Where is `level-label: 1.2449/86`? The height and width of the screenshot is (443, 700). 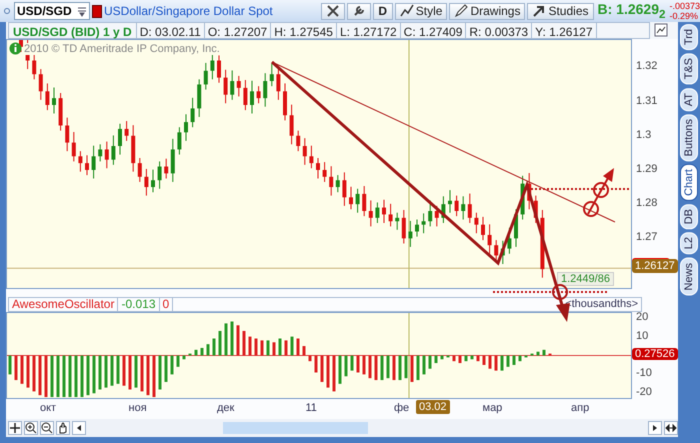
level-label: 1.2449/86 is located at coordinates (585, 279).